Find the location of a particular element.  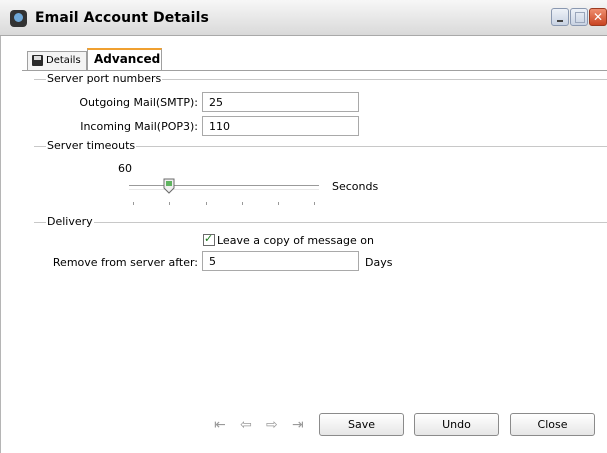

tab-advanced: Advanced is located at coordinates (124, 59).